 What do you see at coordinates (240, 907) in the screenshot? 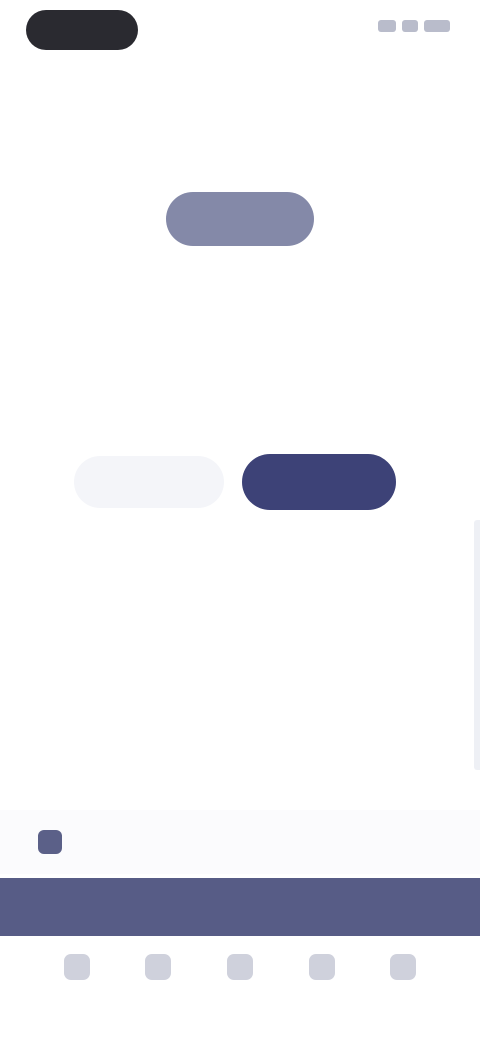
I see `bottom-banner` at bounding box center [240, 907].